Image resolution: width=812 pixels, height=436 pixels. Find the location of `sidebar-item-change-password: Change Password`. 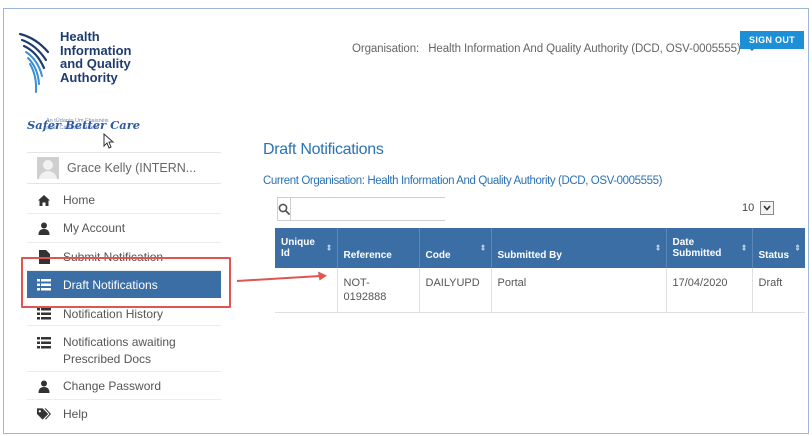

sidebar-item-change-password: Change Password is located at coordinates (124, 386).